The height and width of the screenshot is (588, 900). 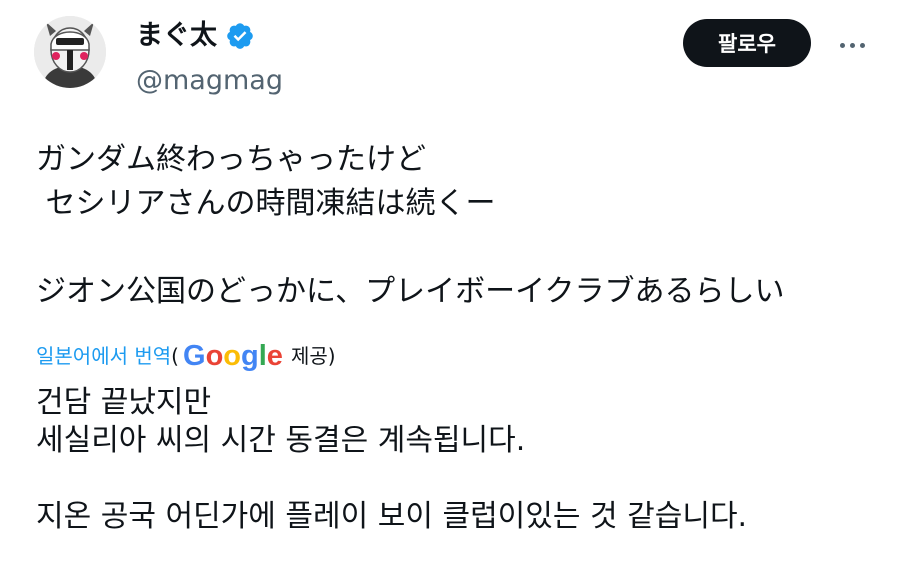 I want to click on follow-button: 팔로우, so click(x=747, y=43).